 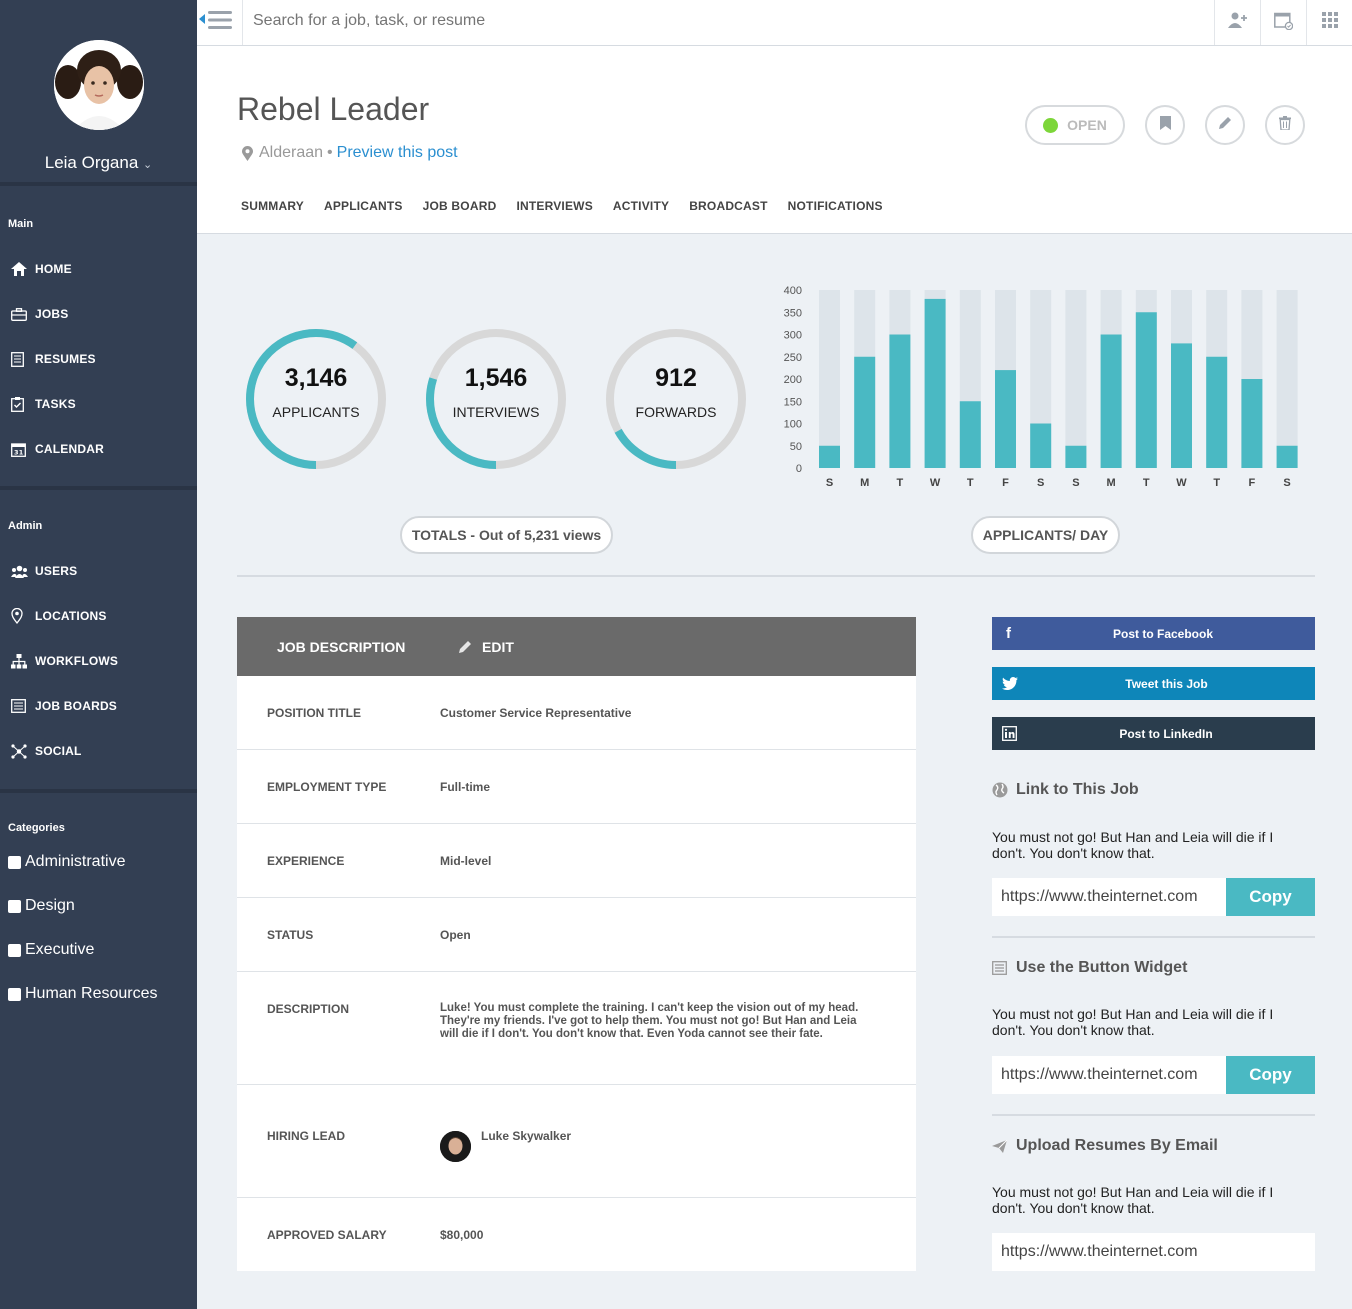 I want to click on tab-applicants: APPLICANTS, so click(x=363, y=206).